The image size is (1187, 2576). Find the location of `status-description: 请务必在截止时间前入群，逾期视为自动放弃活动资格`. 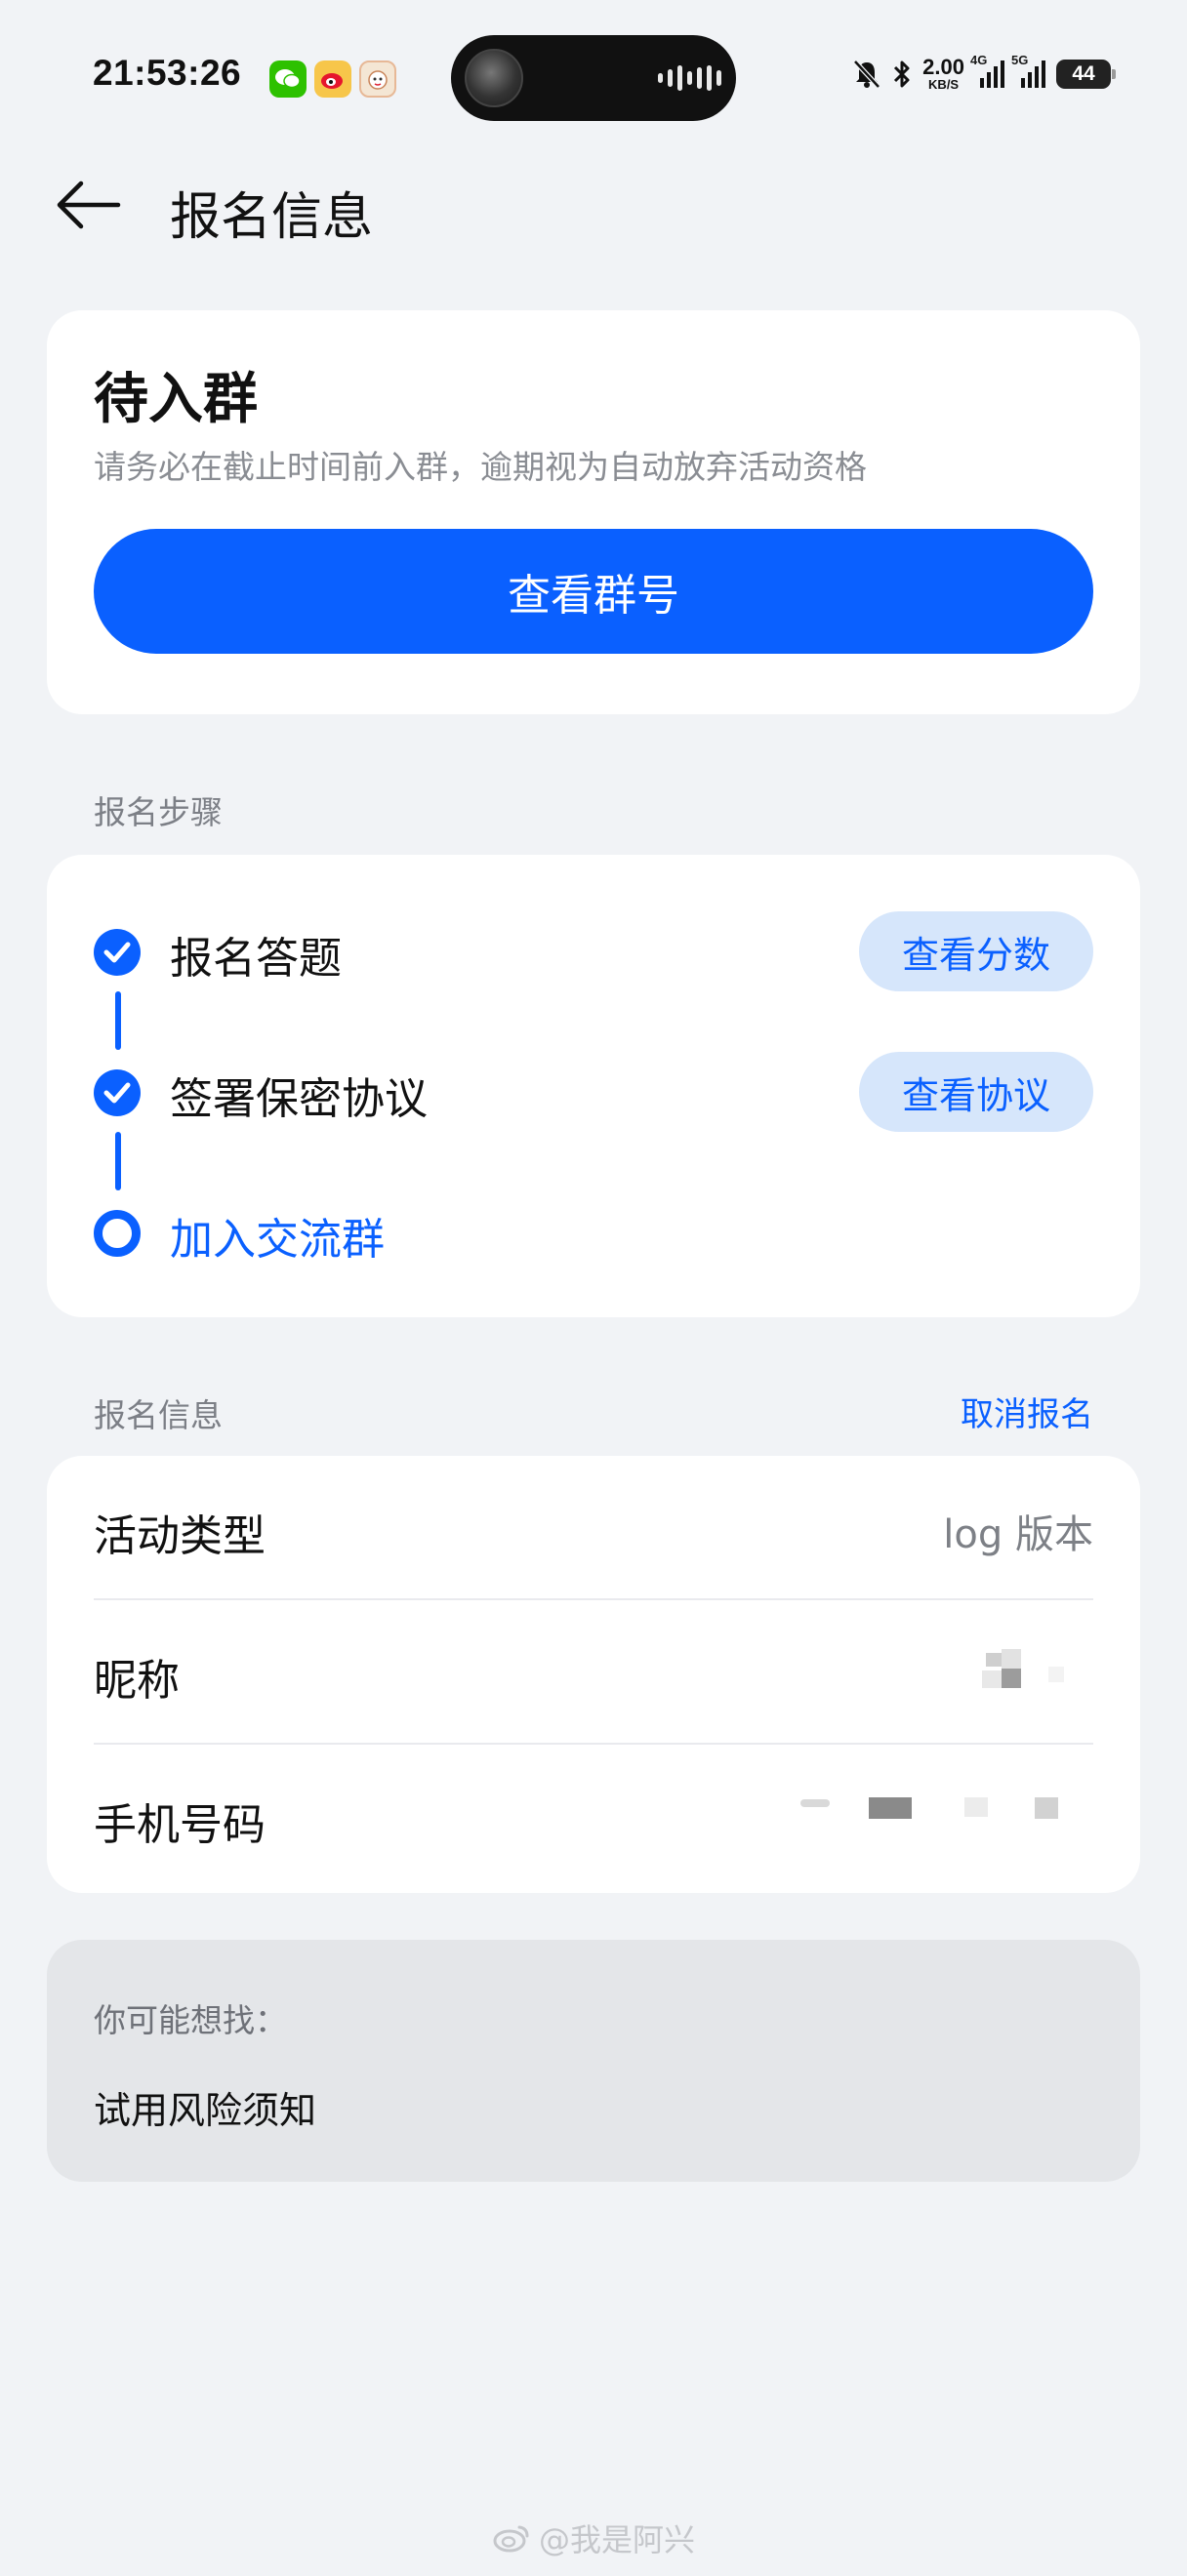

status-description: 请务必在截止时间前入群，逾期视为自动放弃活动资格 is located at coordinates (480, 467).